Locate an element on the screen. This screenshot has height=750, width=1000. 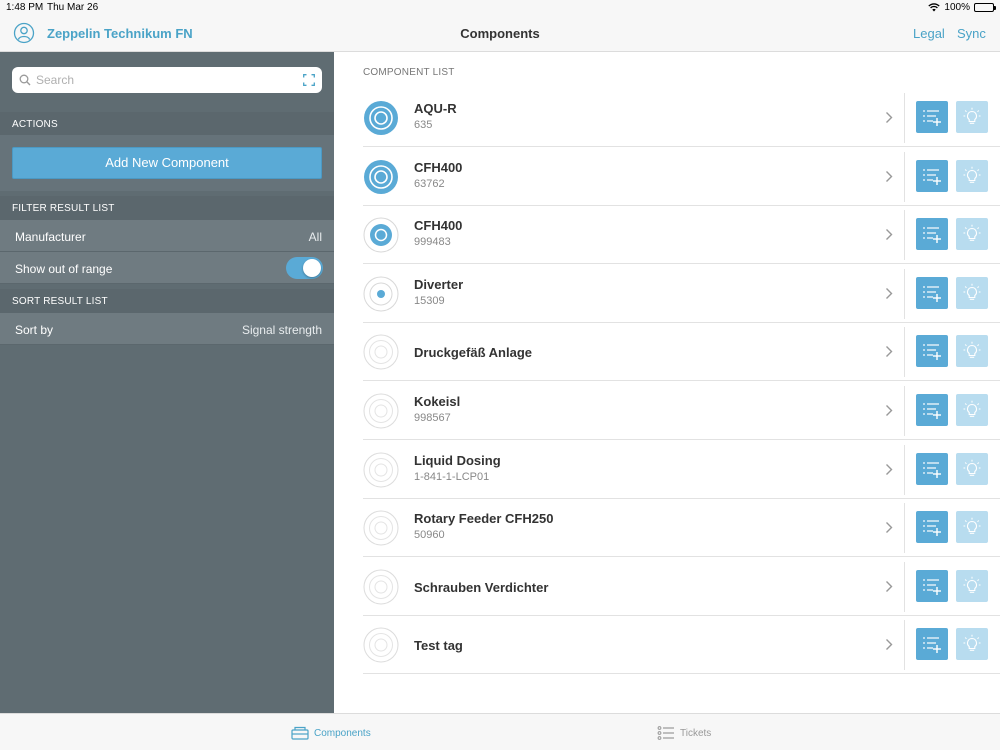
search-box is located at coordinates (167, 80).